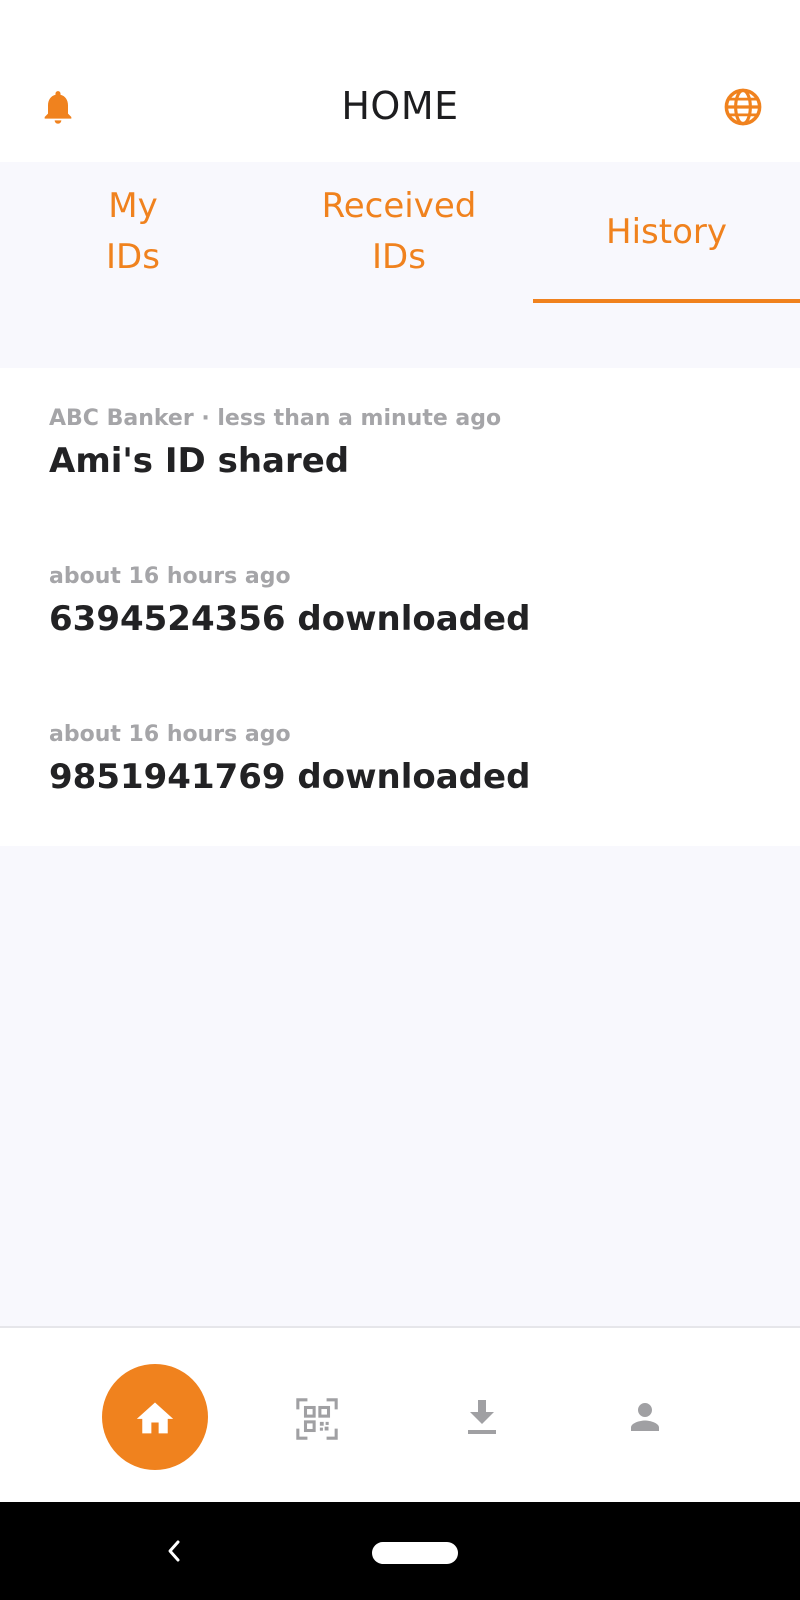  Describe the element at coordinates (290, 619) in the screenshot. I see `history-text: 6394524356 downloaded` at that location.